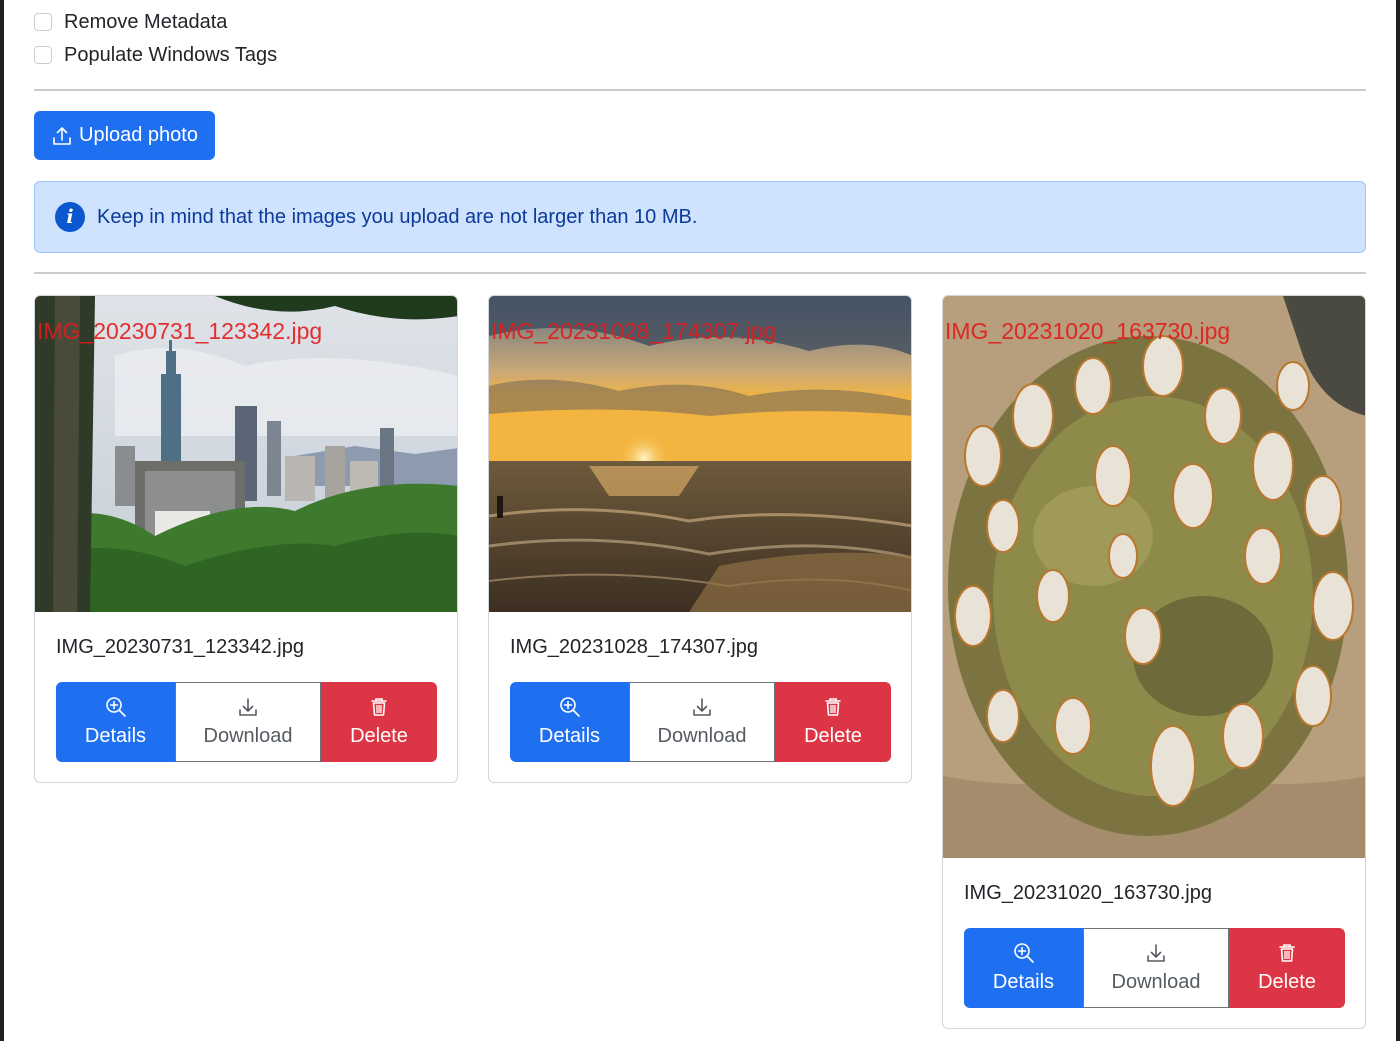  Describe the element at coordinates (1088, 331) in the screenshot. I see `photo-watermark: IMG_20231020_163730.jpg` at that location.